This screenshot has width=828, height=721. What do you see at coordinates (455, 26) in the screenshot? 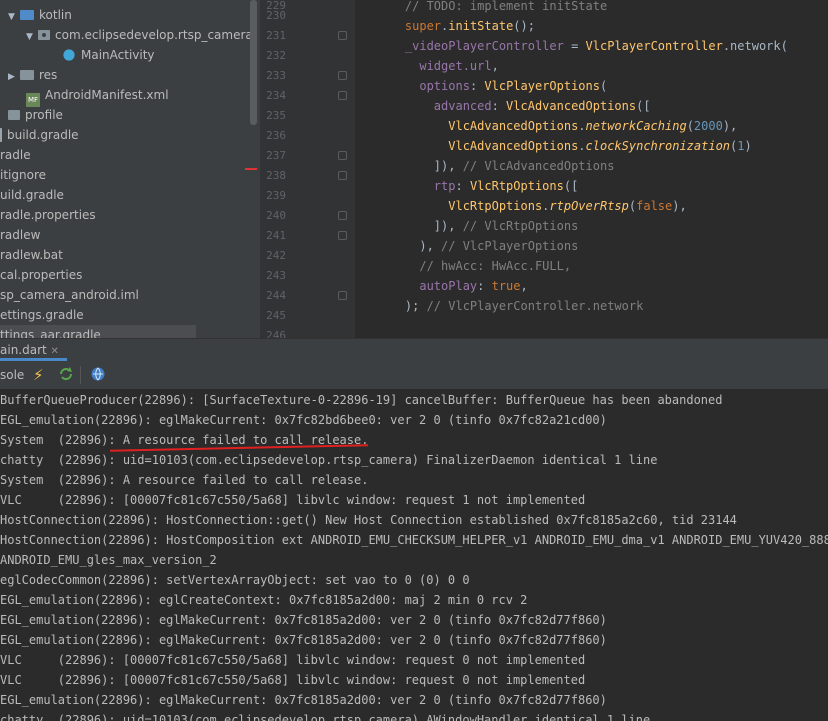
I see `code-line: super.initState();` at bounding box center [455, 26].